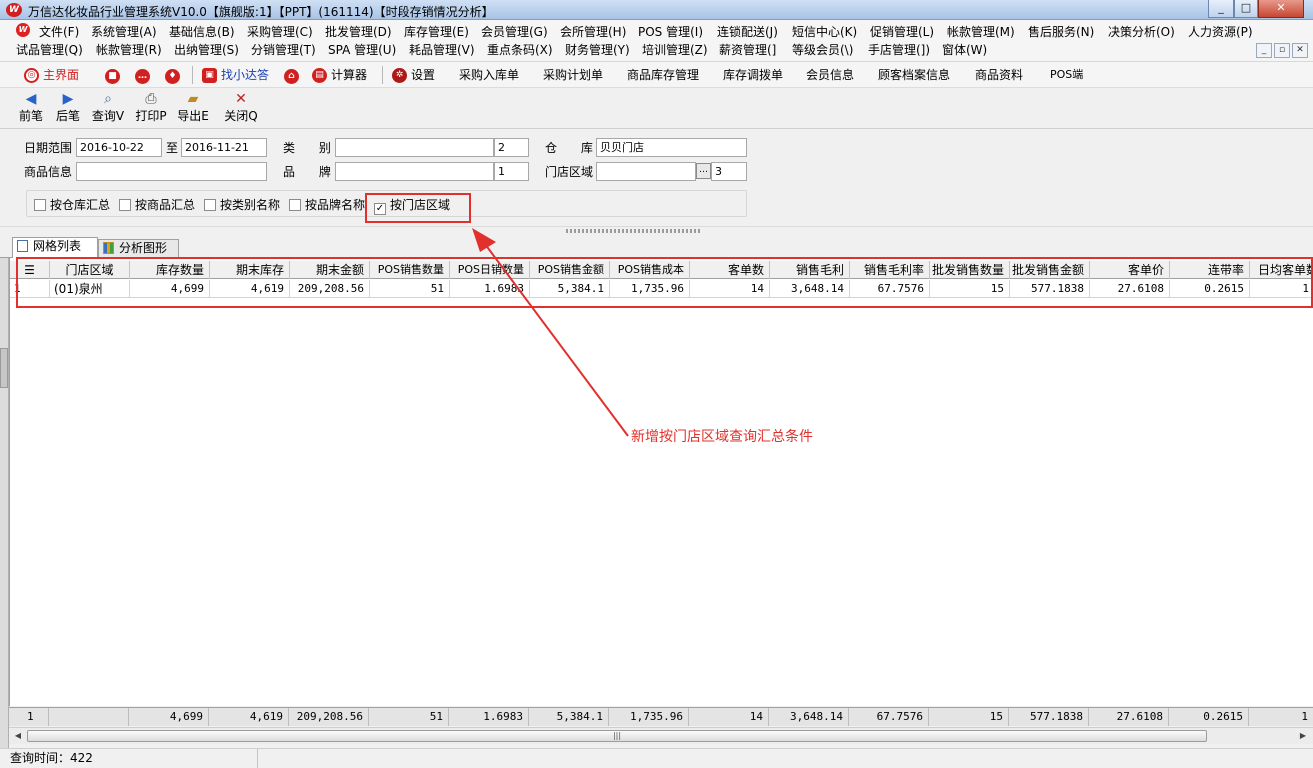 The height and width of the screenshot is (768, 1313). What do you see at coordinates (49, 50) in the screenshot?
I see `menu-trial: 试品管理(Q)` at bounding box center [49, 50].